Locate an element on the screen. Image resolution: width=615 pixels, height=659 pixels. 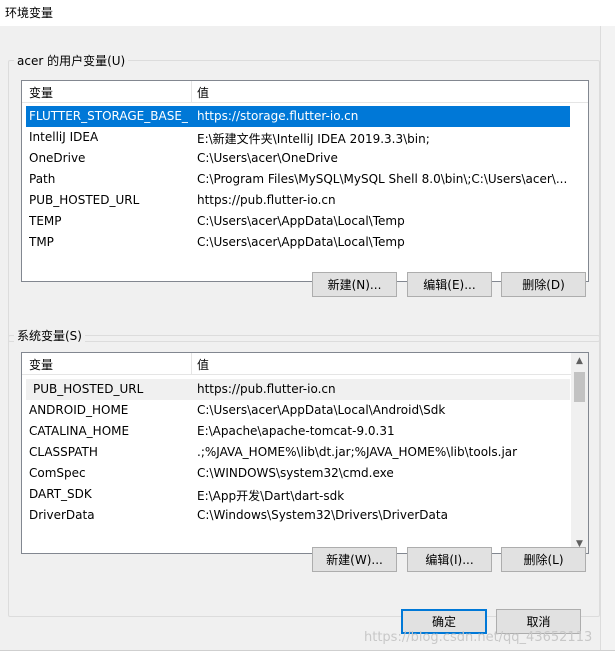
var-name: CATALINA_HOME is located at coordinates (79, 431).